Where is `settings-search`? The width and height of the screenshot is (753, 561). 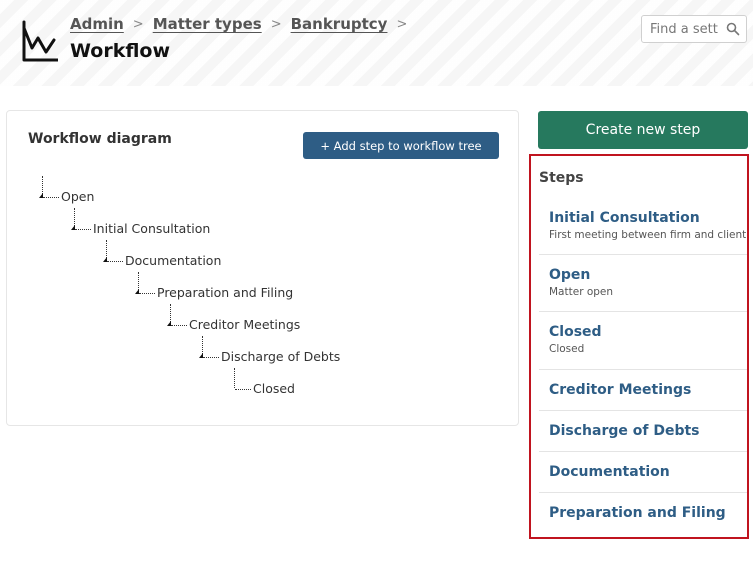
settings-search is located at coordinates (694, 29).